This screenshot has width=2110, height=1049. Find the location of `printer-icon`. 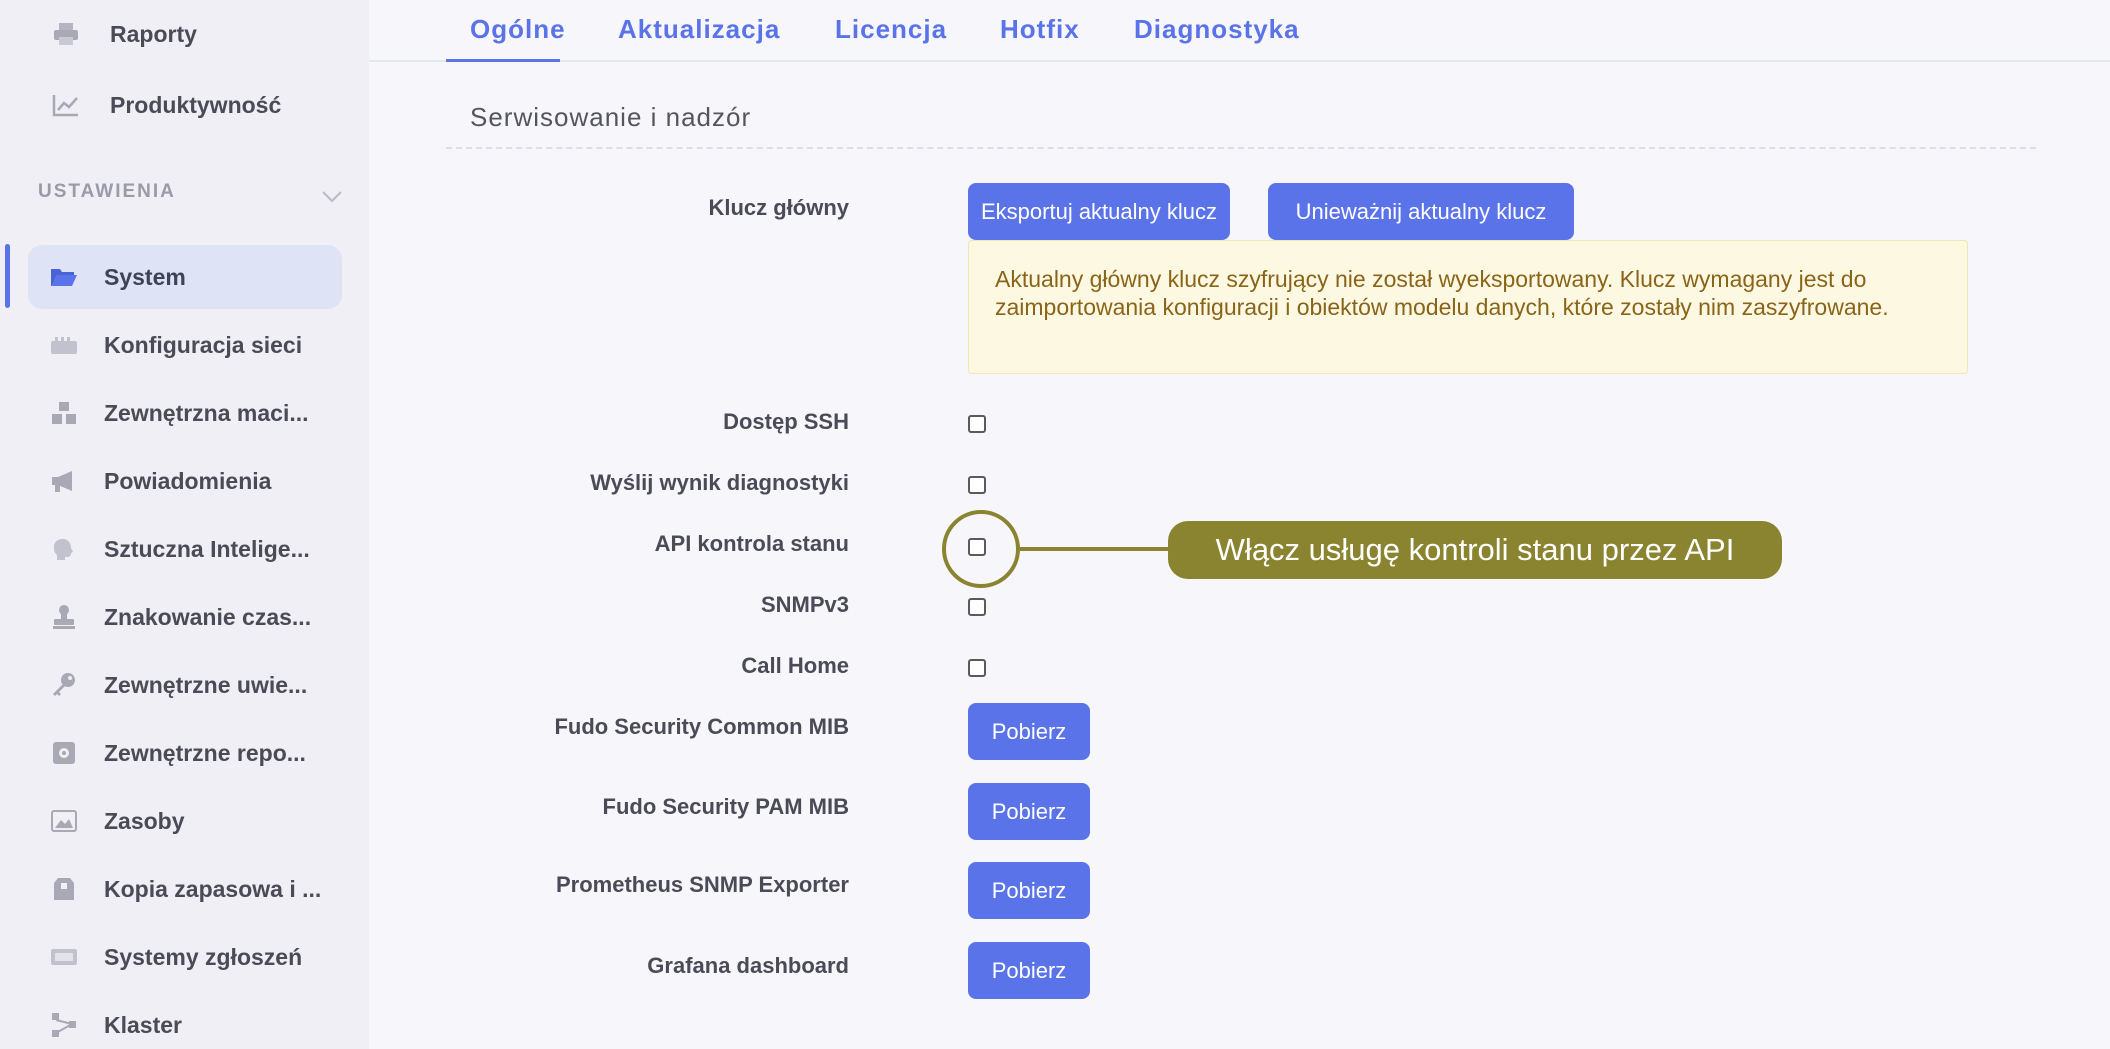

printer-icon is located at coordinates (66, 34).